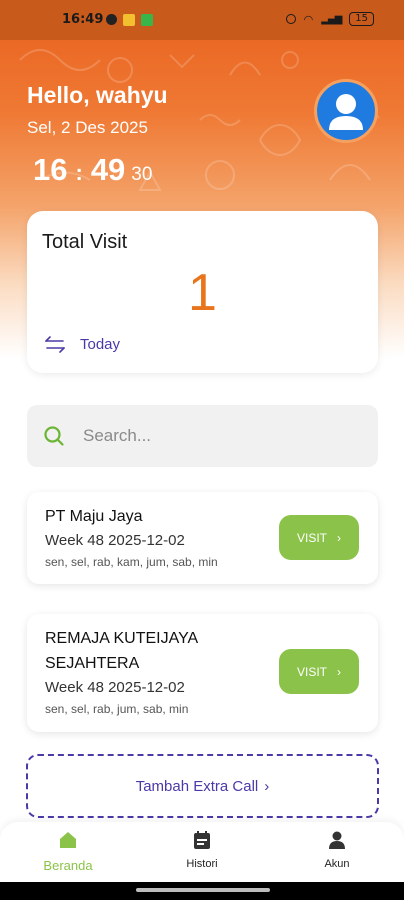 The width and height of the screenshot is (404, 900). I want to click on add-extra-call-label: Tambah Extra Call, so click(197, 786).